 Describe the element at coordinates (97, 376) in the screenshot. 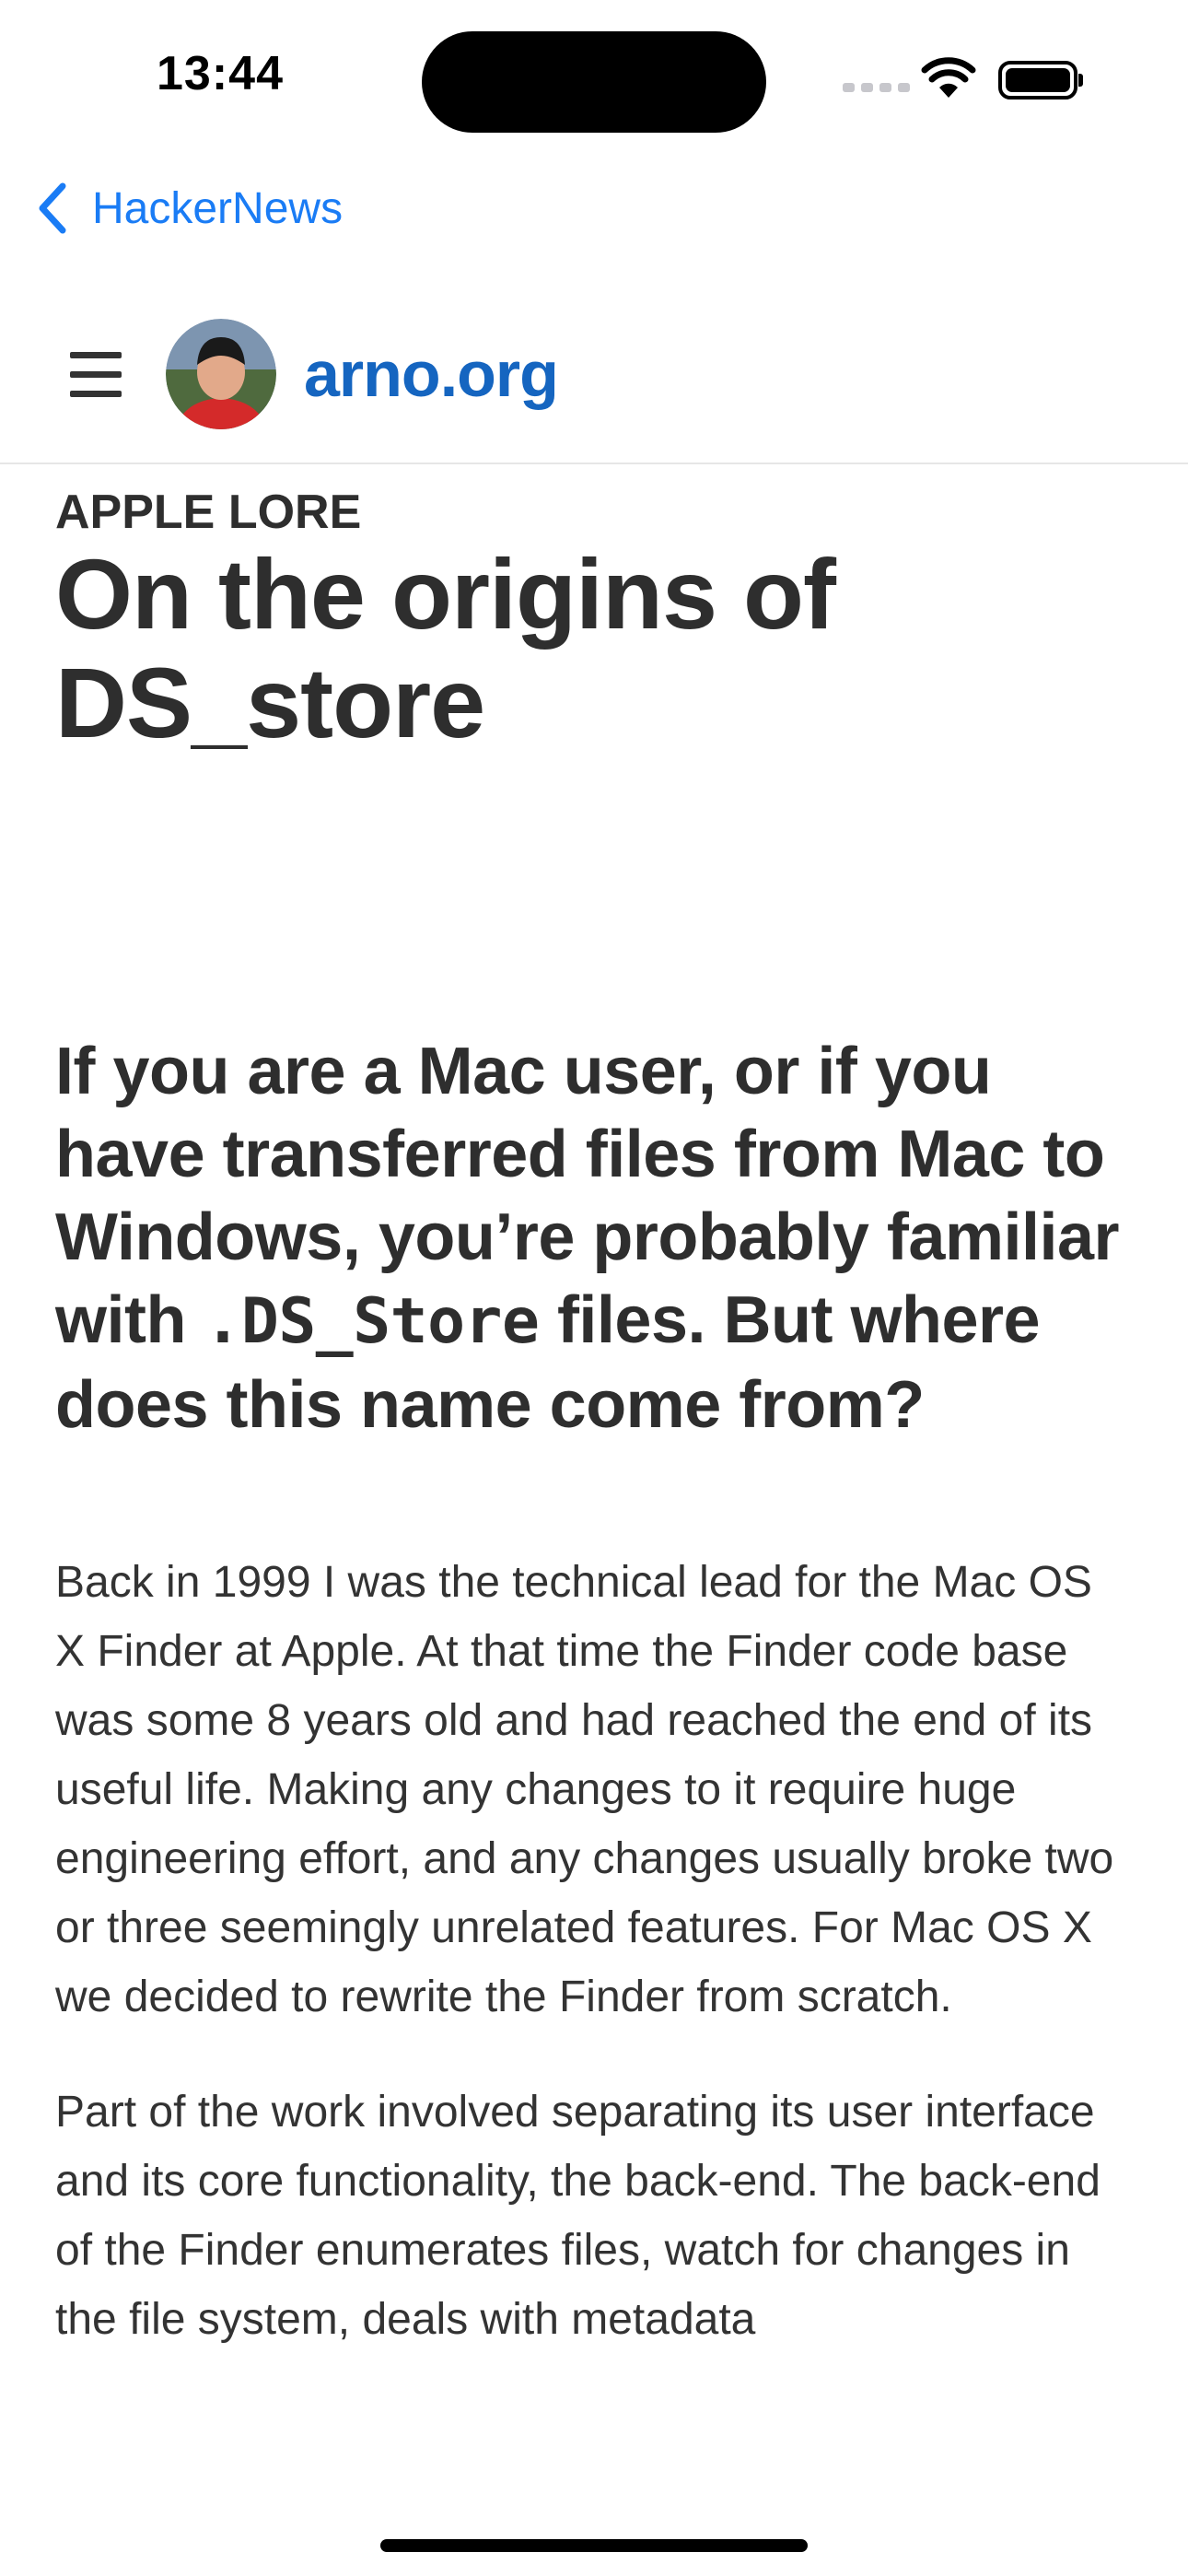

I see `hamburger-menu-icon` at that location.